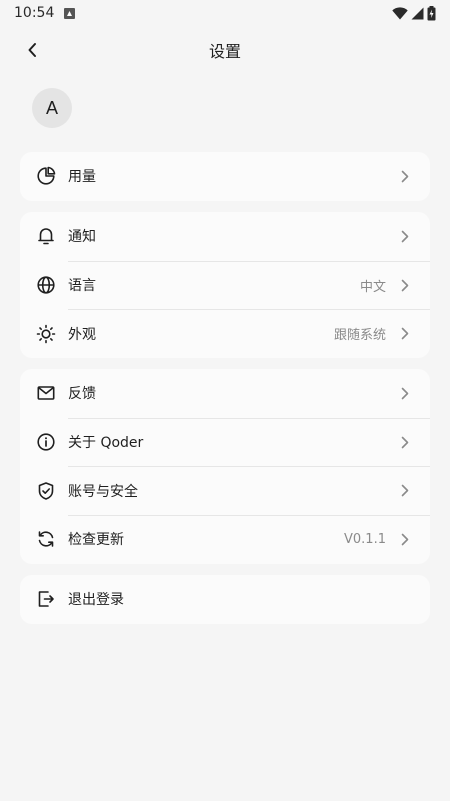 The width and height of the screenshot is (450, 801). What do you see at coordinates (96, 540) in the screenshot?
I see `check-update-label: 检查更新` at bounding box center [96, 540].